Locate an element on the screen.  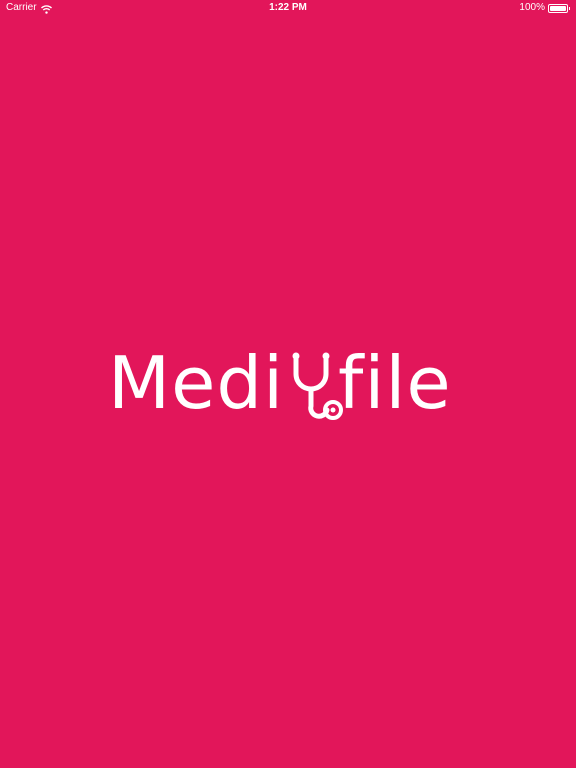
status-bar: Carrier 1:22 PM 100% is located at coordinates (288, 8).